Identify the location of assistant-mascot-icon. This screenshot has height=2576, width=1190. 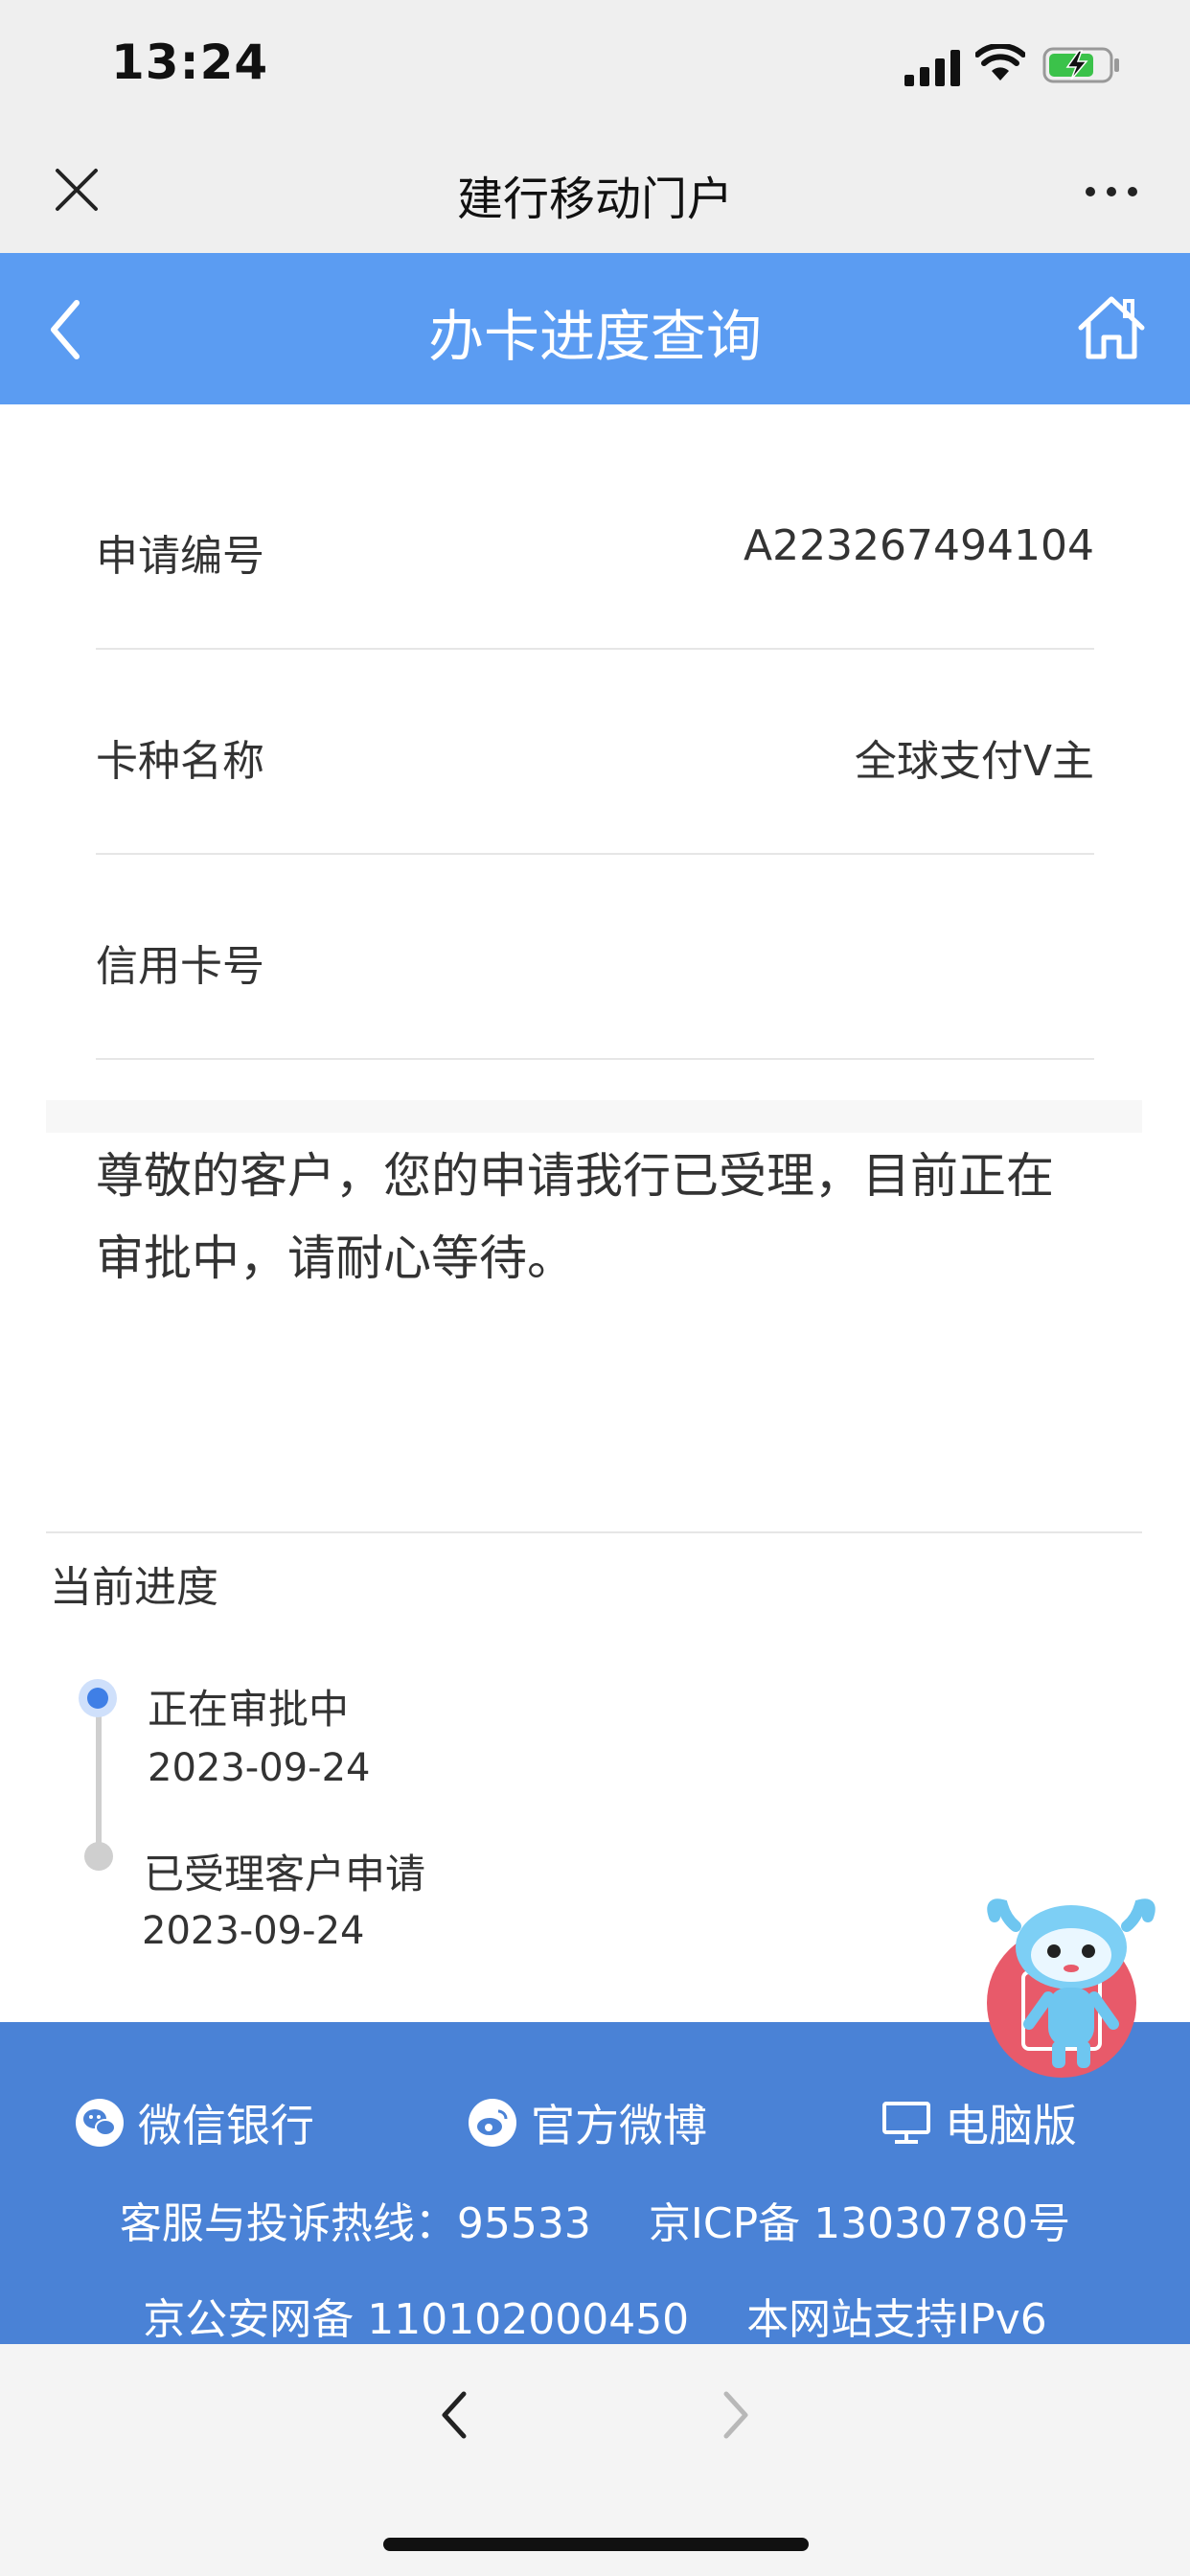
(1071, 1993).